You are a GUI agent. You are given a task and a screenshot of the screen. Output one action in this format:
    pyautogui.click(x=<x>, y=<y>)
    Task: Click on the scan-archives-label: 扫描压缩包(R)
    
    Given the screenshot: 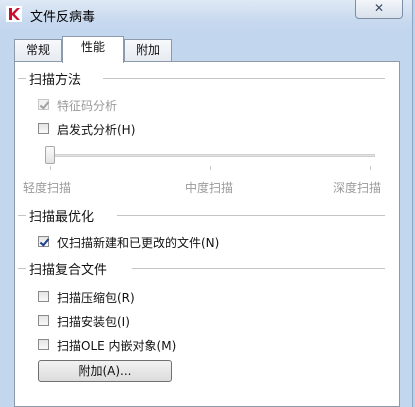 What is the action you would take?
    pyautogui.click(x=96, y=297)
    